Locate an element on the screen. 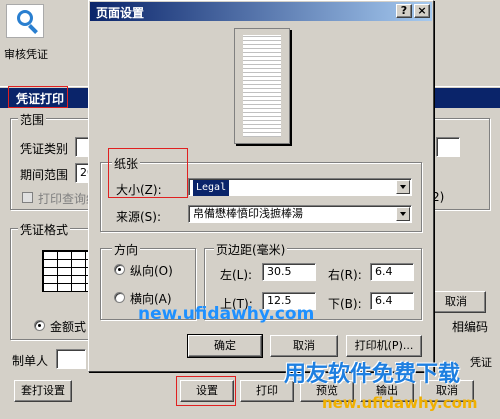  dialog-title: 页面设置 is located at coordinates (120, 13).